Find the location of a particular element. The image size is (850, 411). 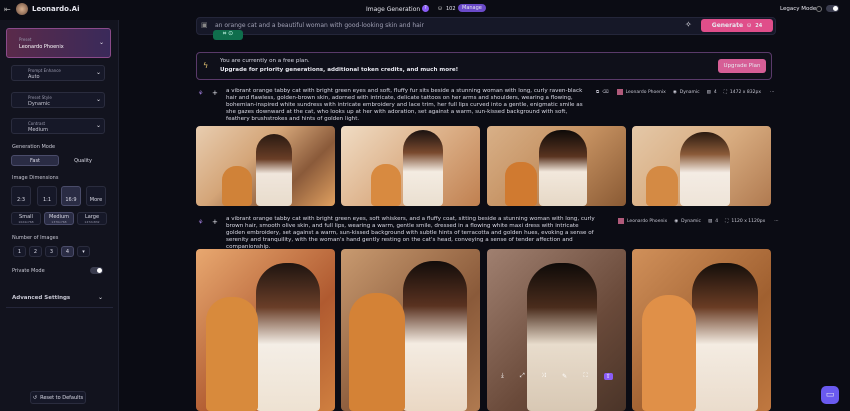

upscale-icon: ⇧ is located at coordinates (608, 376).